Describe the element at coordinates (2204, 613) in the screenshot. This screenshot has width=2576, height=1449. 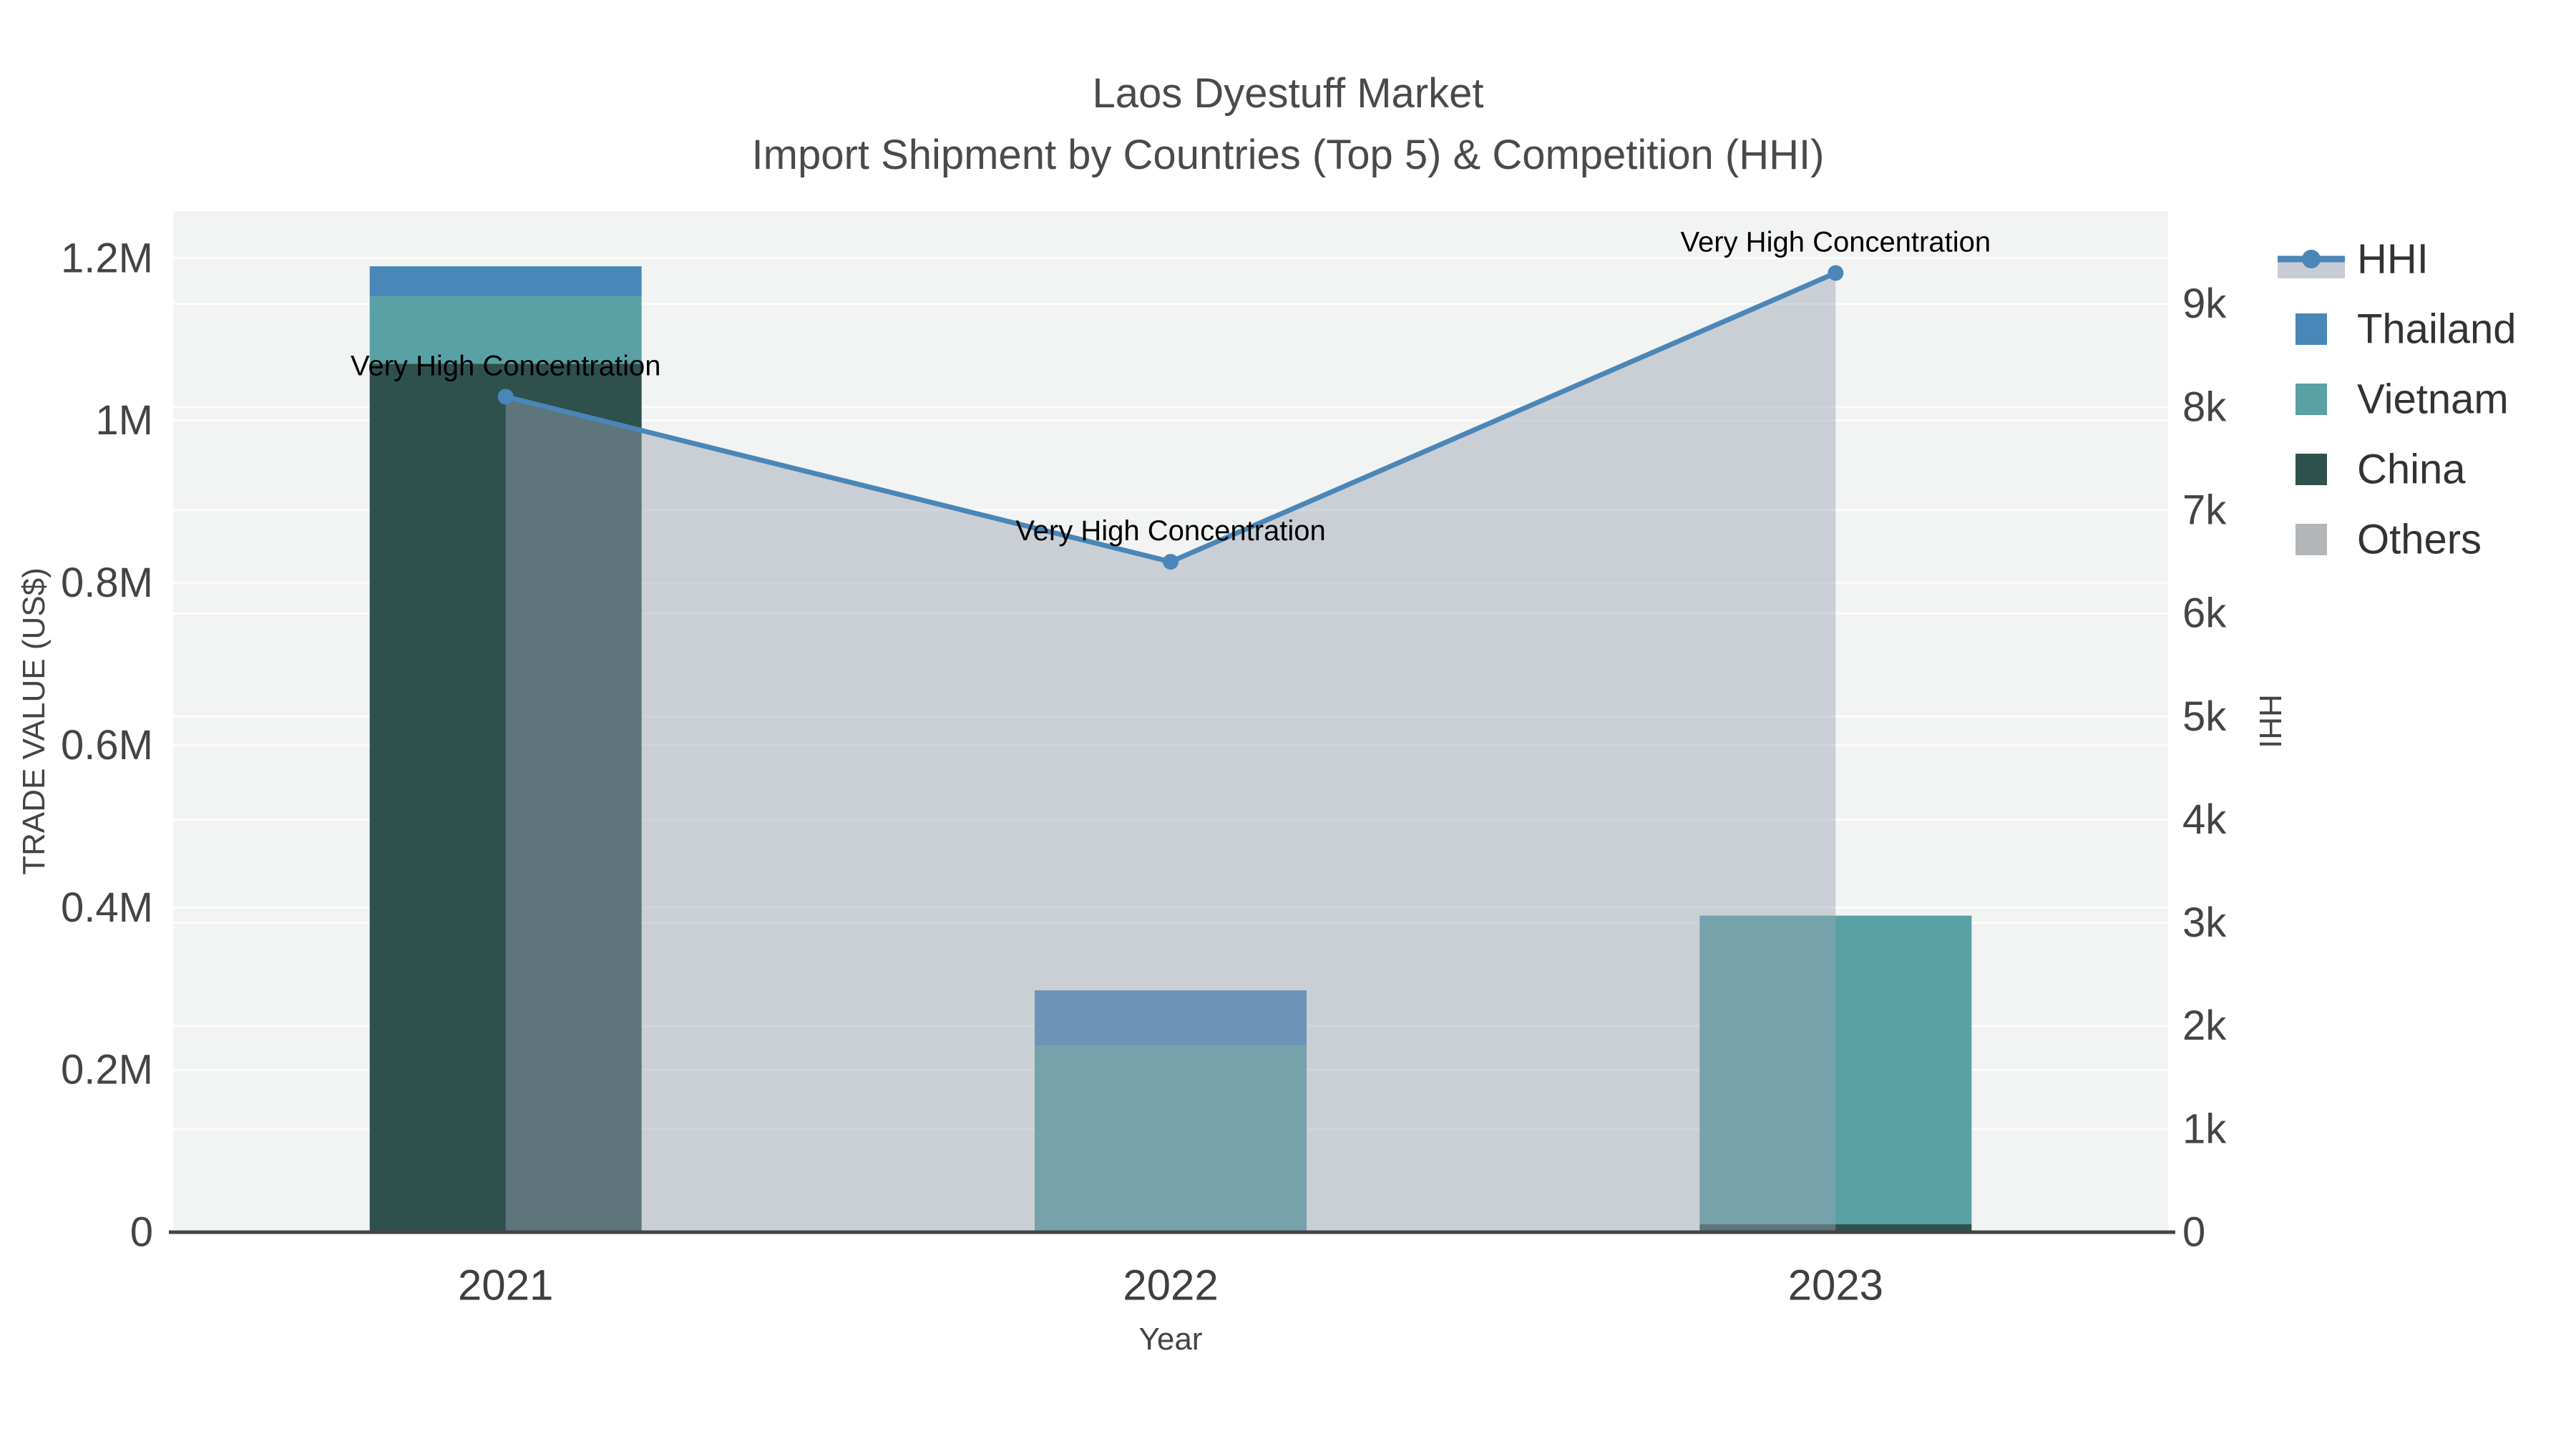
I see `right-tick-label: 6k` at that location.